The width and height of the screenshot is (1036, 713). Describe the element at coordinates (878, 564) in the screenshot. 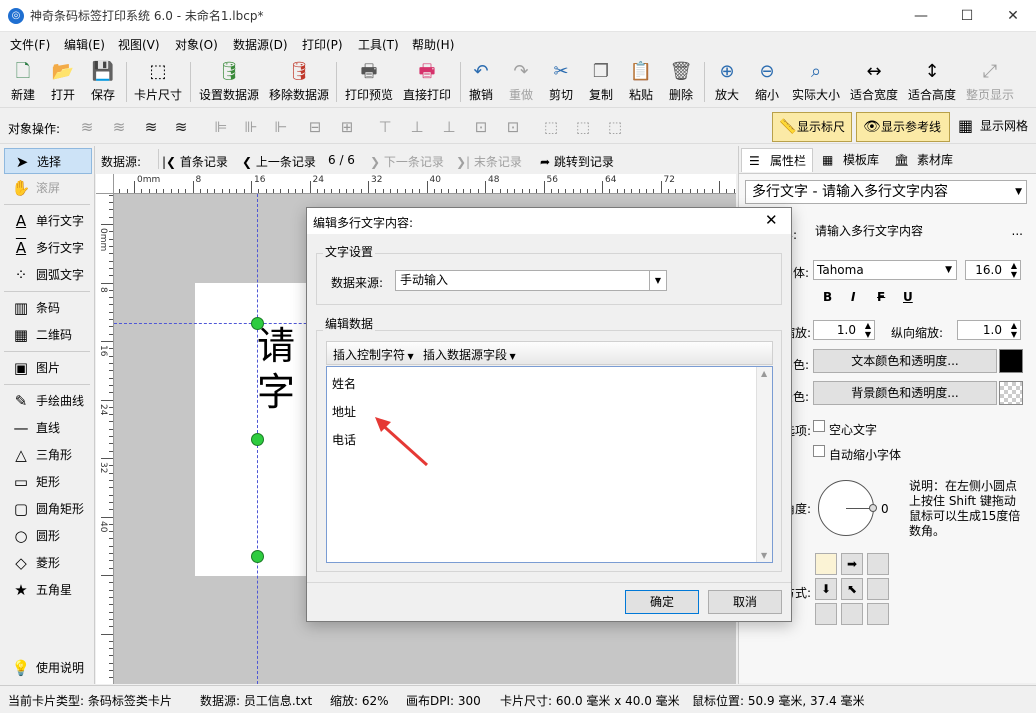

I see `align-top-right-button` at that location.